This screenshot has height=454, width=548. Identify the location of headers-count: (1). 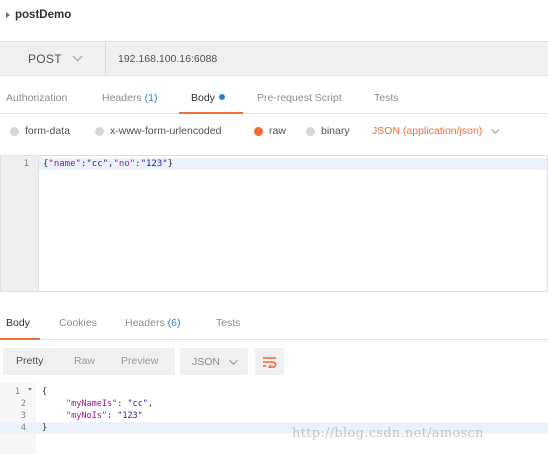
(151, 98).